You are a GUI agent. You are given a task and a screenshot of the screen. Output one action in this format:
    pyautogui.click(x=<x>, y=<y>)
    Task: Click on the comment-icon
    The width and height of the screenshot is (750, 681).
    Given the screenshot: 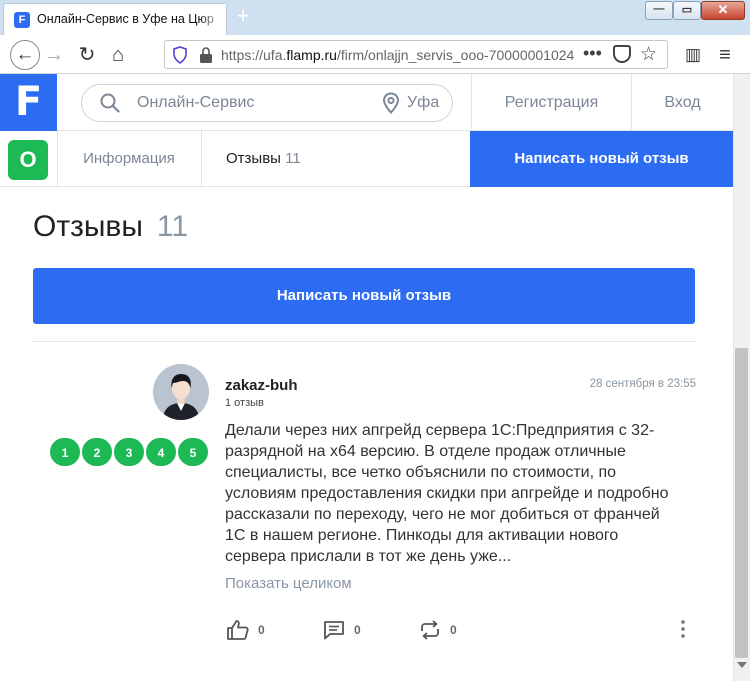 What is the action you would take?
    pyautogui.click(x=334, y=630)
    